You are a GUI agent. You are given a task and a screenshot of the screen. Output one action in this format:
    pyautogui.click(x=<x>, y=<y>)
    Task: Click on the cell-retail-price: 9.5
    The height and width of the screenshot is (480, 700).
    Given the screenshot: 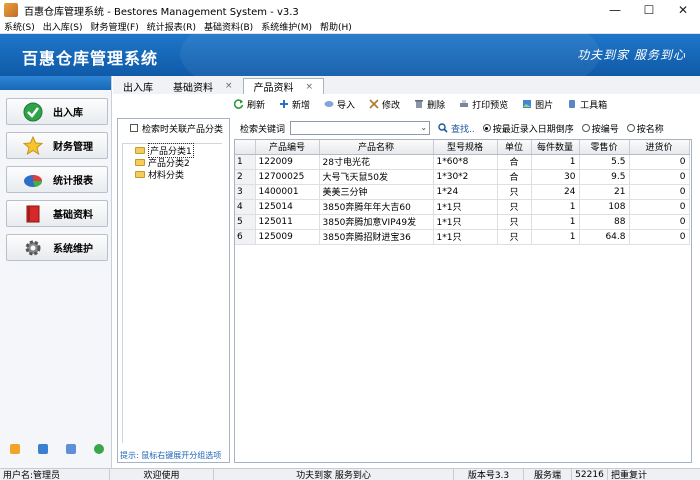 What is the action you would take?
    pyautogui.click(x=604, y=177)
    